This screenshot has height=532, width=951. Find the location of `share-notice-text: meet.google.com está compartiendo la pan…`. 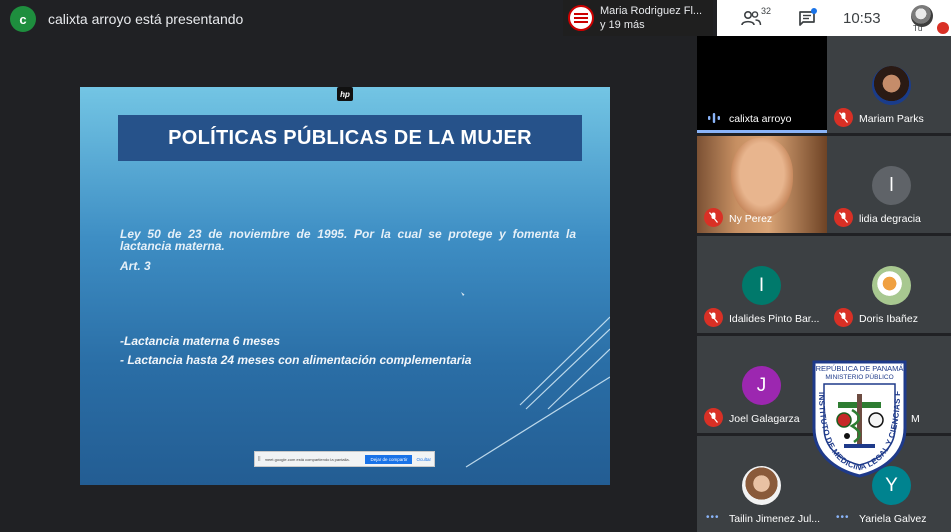

share-notice-text: meet.google.com está compartiendo la pan… is located at coordinates (307, 459).